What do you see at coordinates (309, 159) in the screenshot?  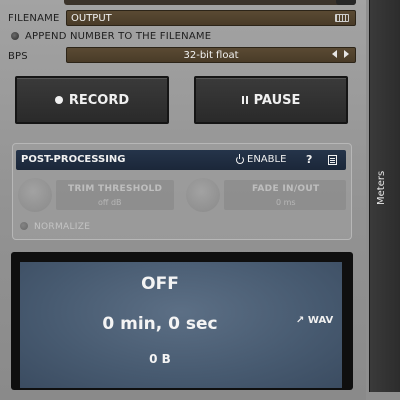 I see `help-icon: ?` at bounding box center [309, 159].